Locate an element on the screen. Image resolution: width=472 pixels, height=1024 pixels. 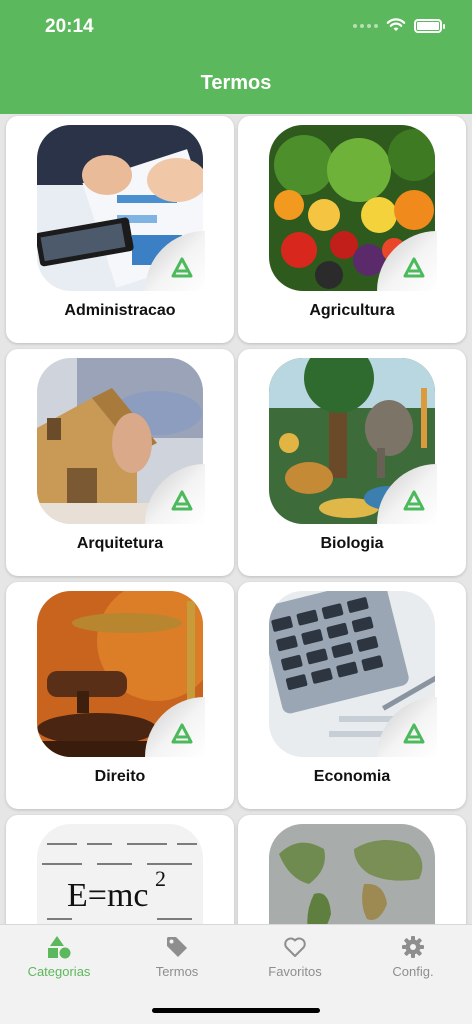
tab-label: Categorias is located at coordinates (59, 971).